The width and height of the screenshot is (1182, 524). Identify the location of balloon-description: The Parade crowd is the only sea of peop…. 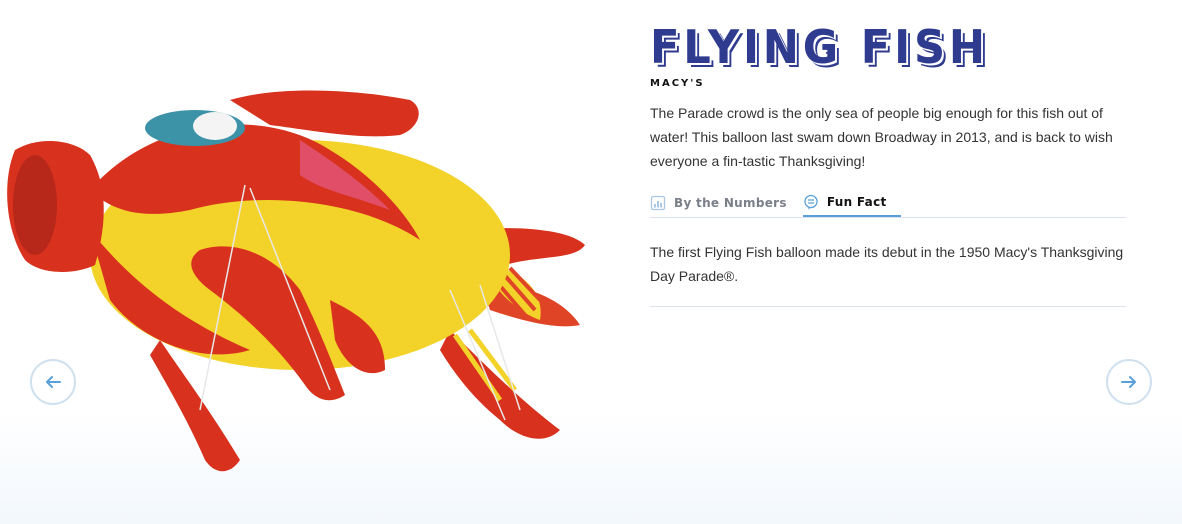
(881, 137).